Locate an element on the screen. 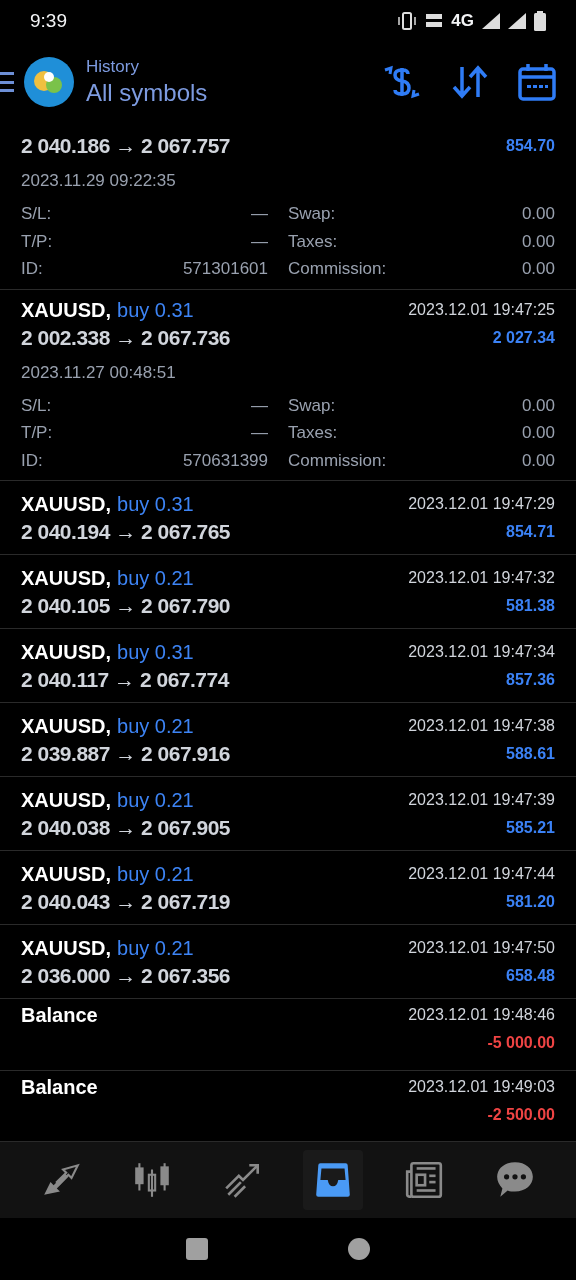 This screenshot has height=1280, width=576. profit-value: 658.48 is located at coordinates (530, 975).